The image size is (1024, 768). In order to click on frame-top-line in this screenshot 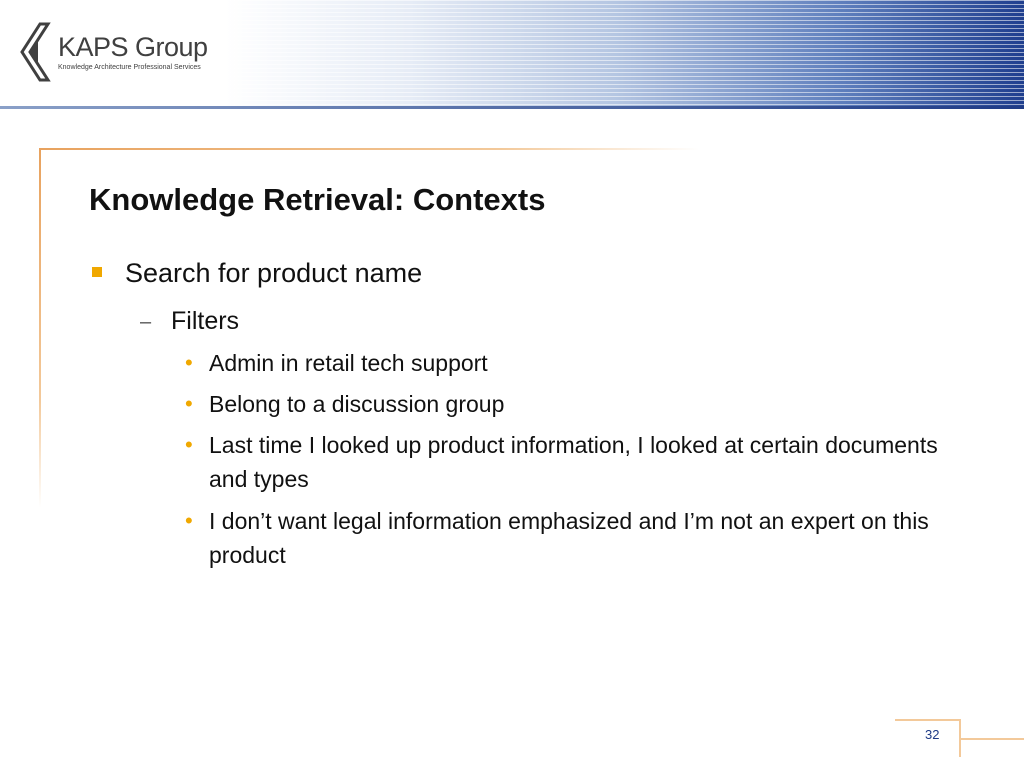, I will do `click(369, 149)`.